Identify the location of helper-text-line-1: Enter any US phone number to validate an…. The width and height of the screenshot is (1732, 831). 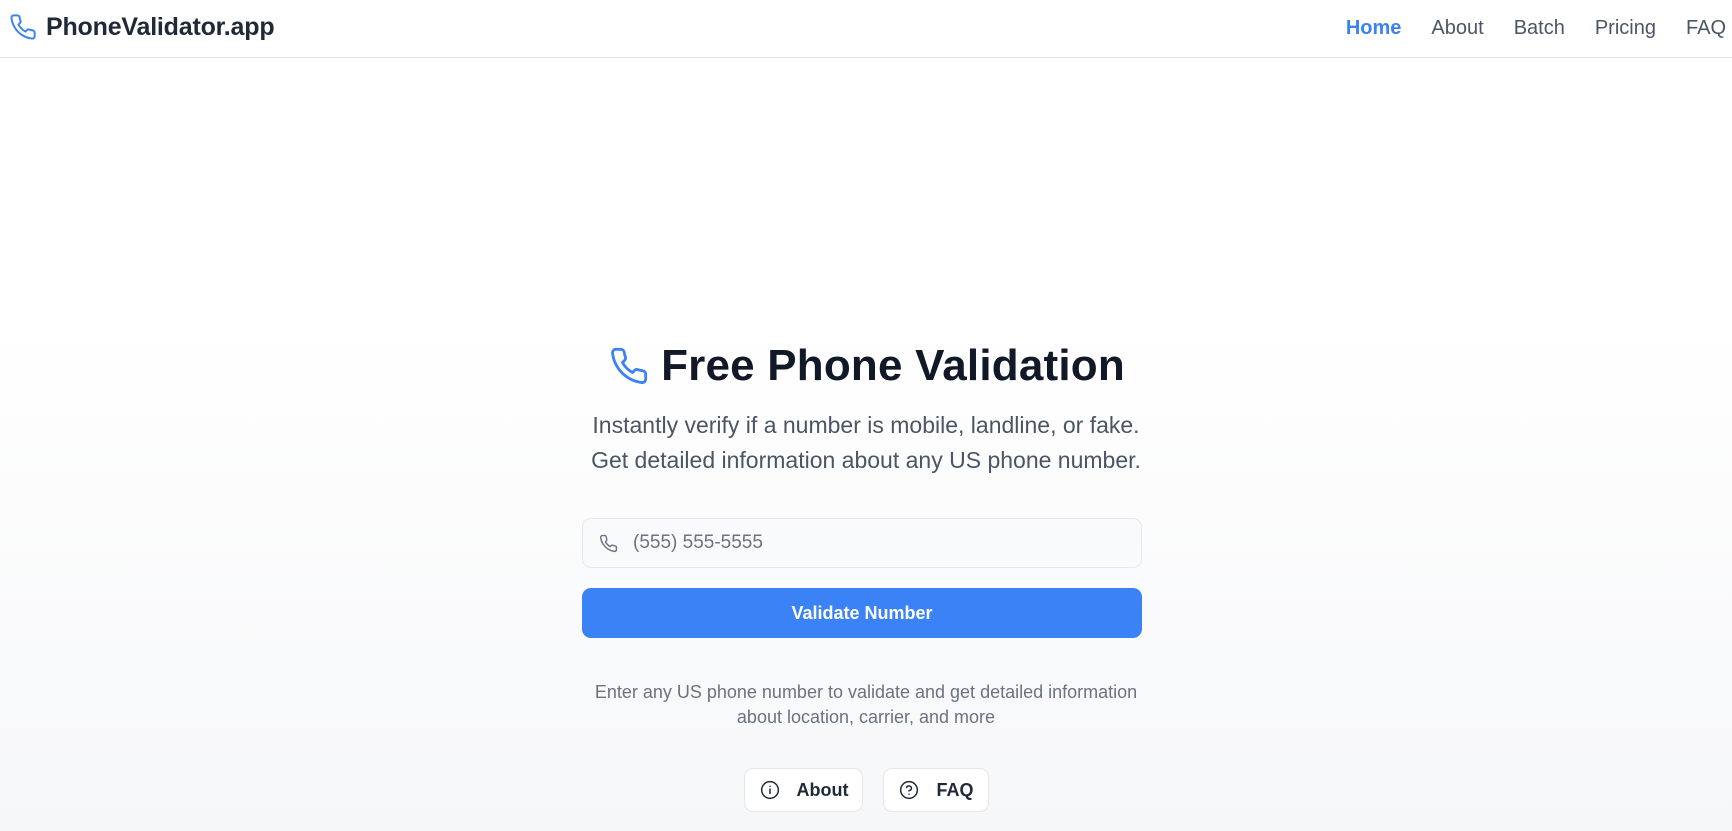
(866, 692).